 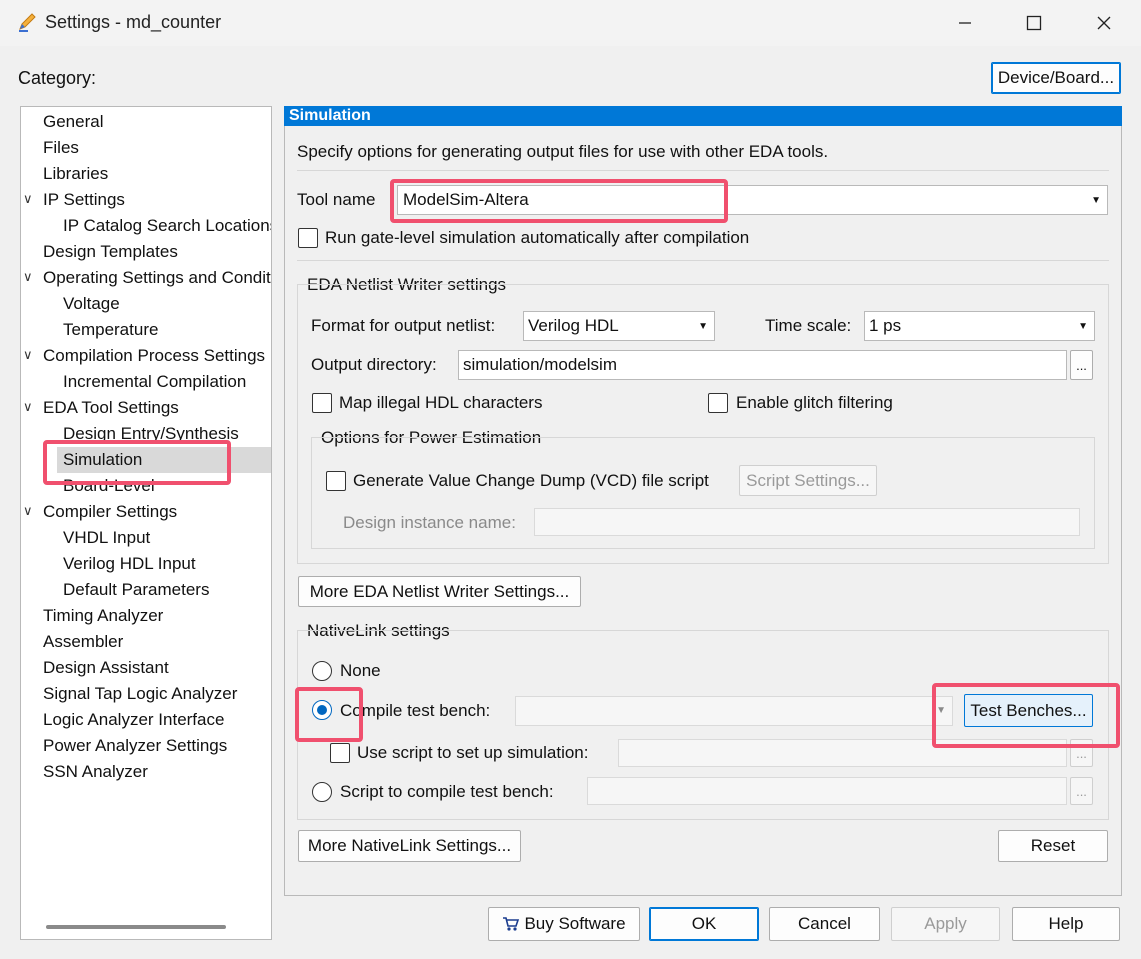 I want to click on design-instance-input, so click(x=807, y=522).